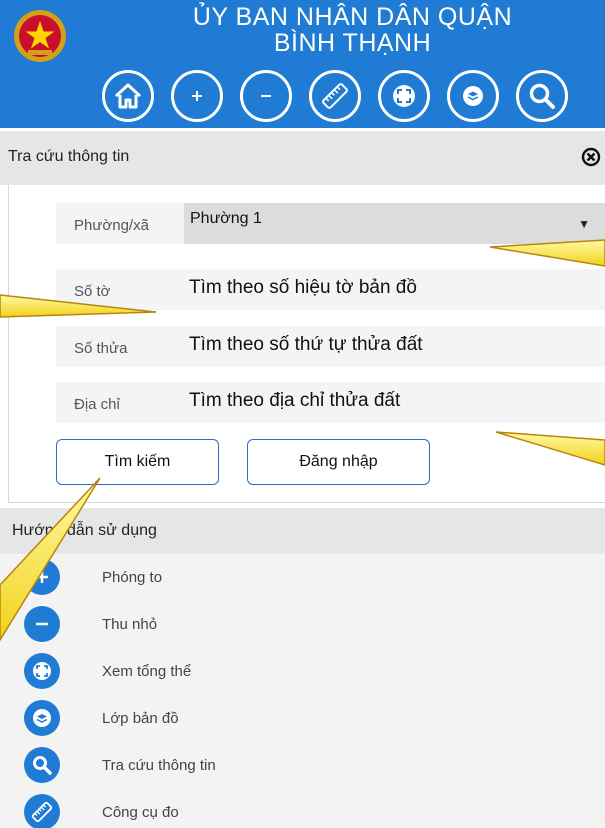 The image size is (605, 828). I want to click on ward-row: Phường/xã Phường 1 ▼, so click(330, 223).